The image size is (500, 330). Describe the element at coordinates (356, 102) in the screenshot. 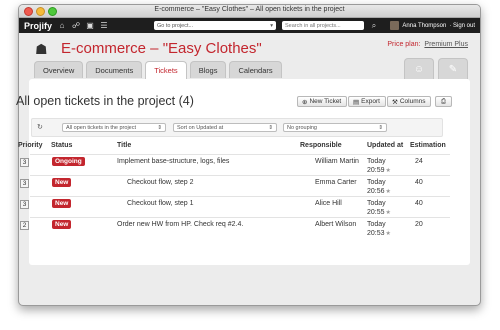

I see `export-icon: ▤` at that location.